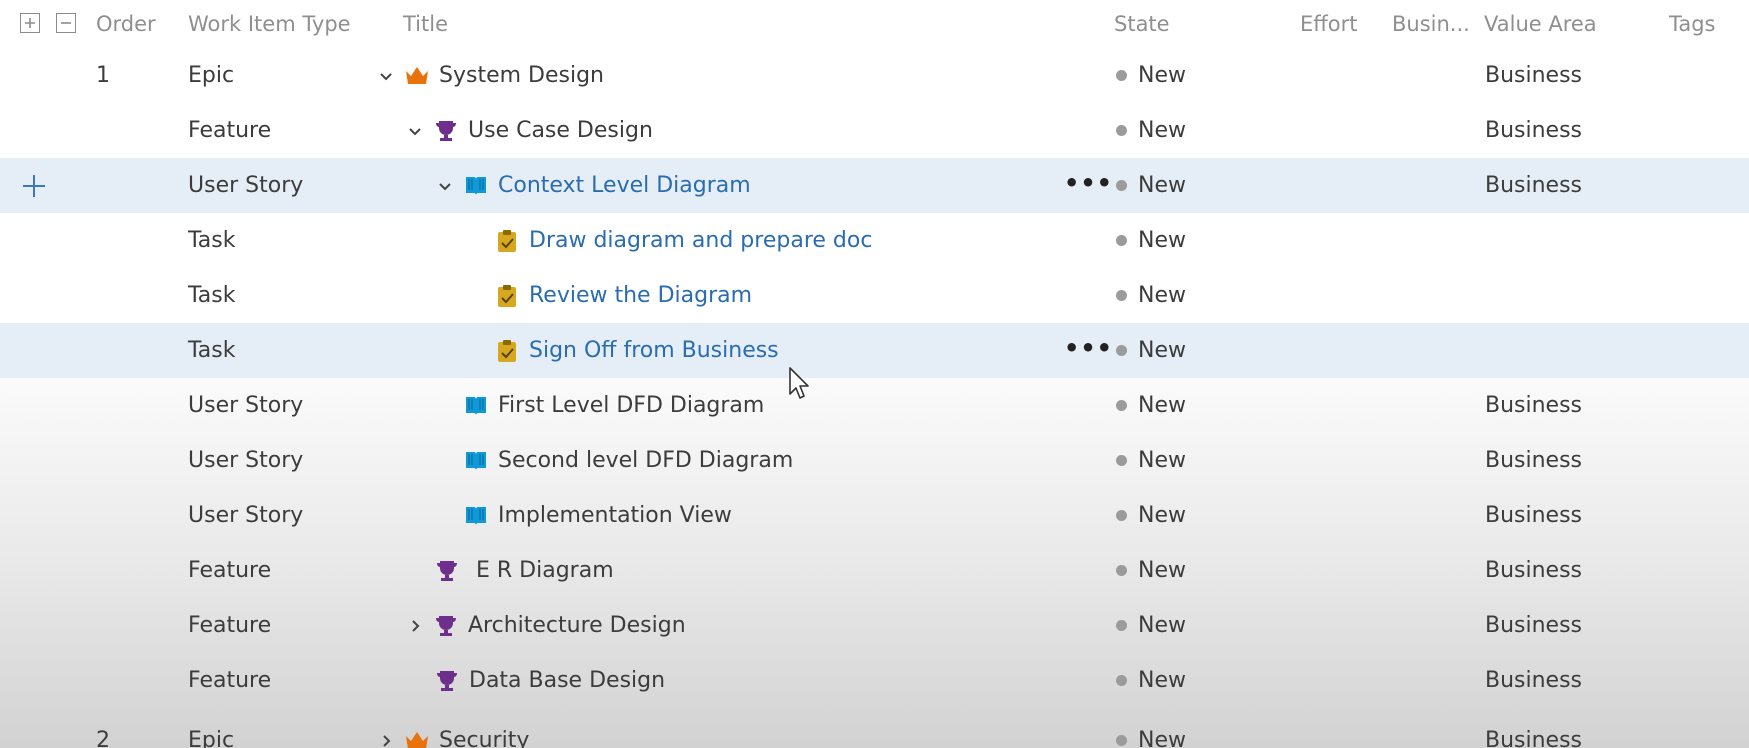 This screenshot has height=748, width=1749. Describe the element at coordinates (521, 75) in the screenshot. I see `work-item-title: System Design` at that location.